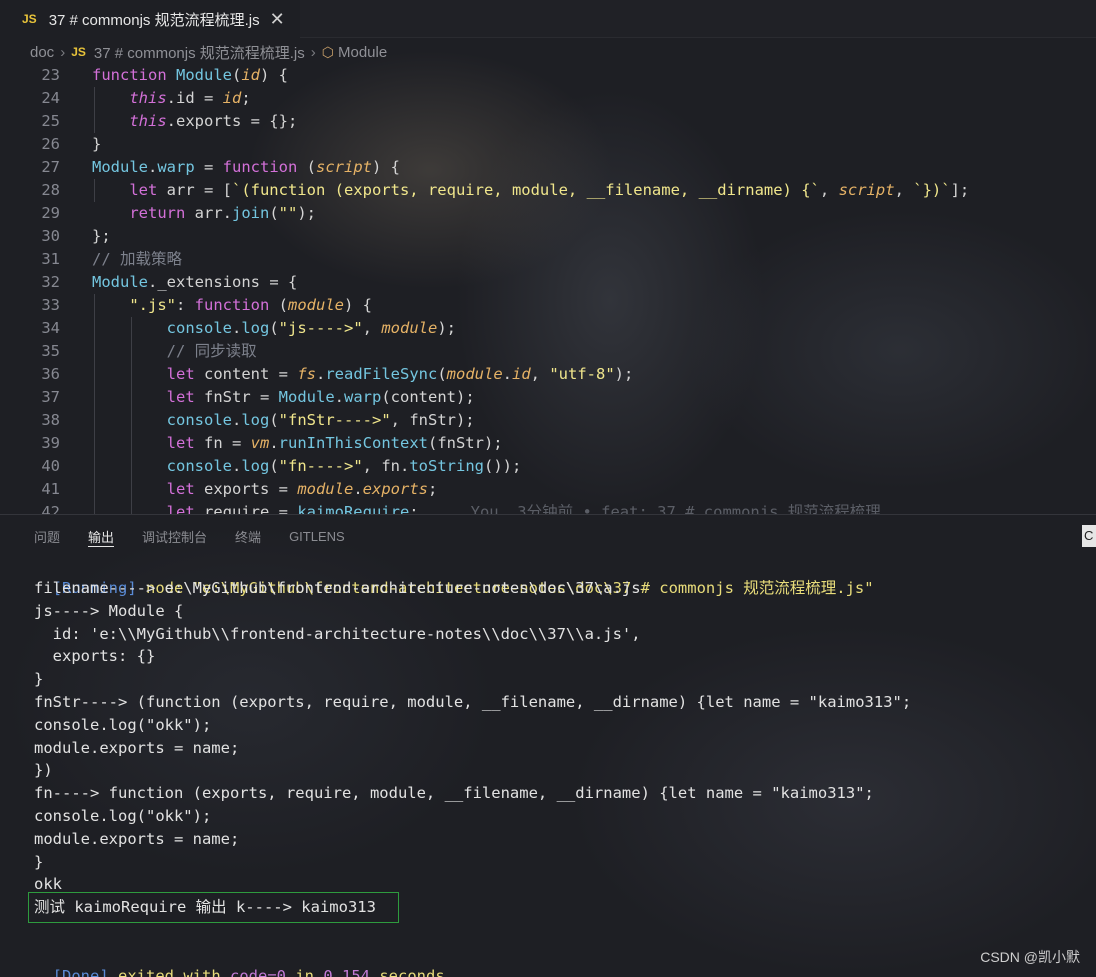 The width and height of the screenshot is (1096, 977). What do you see at coordinates (50, 98) in the screenshot?
I see `line-number: 24` at bounding box center [50, 98].